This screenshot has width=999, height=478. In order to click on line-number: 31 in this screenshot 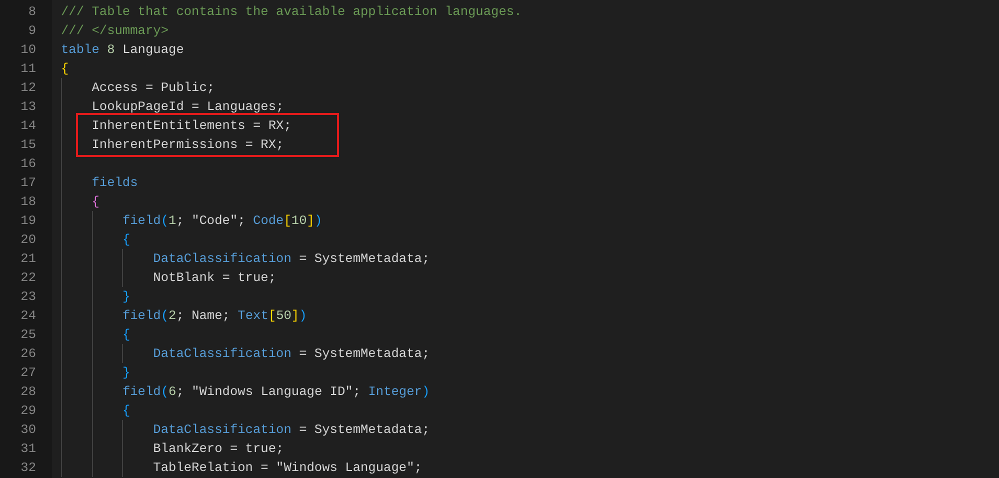, I will do `click(28, 449)`.